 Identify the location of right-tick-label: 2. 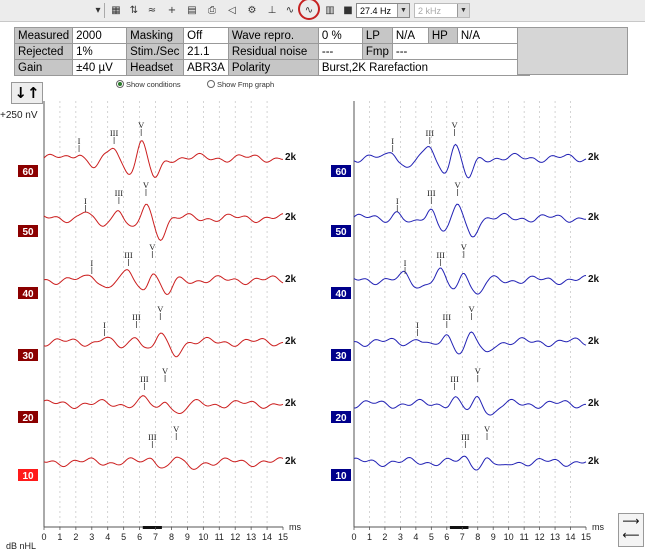
(384, 537).